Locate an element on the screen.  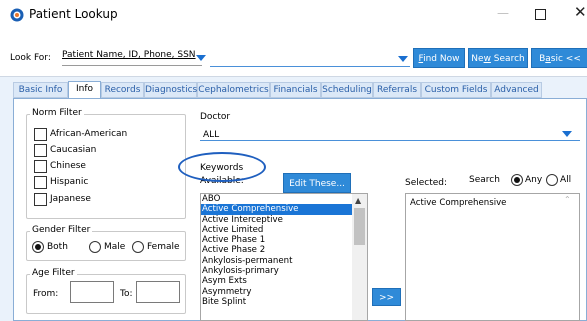
tab-diagnostics: Diagnostics is located at coordinates (170, 90).